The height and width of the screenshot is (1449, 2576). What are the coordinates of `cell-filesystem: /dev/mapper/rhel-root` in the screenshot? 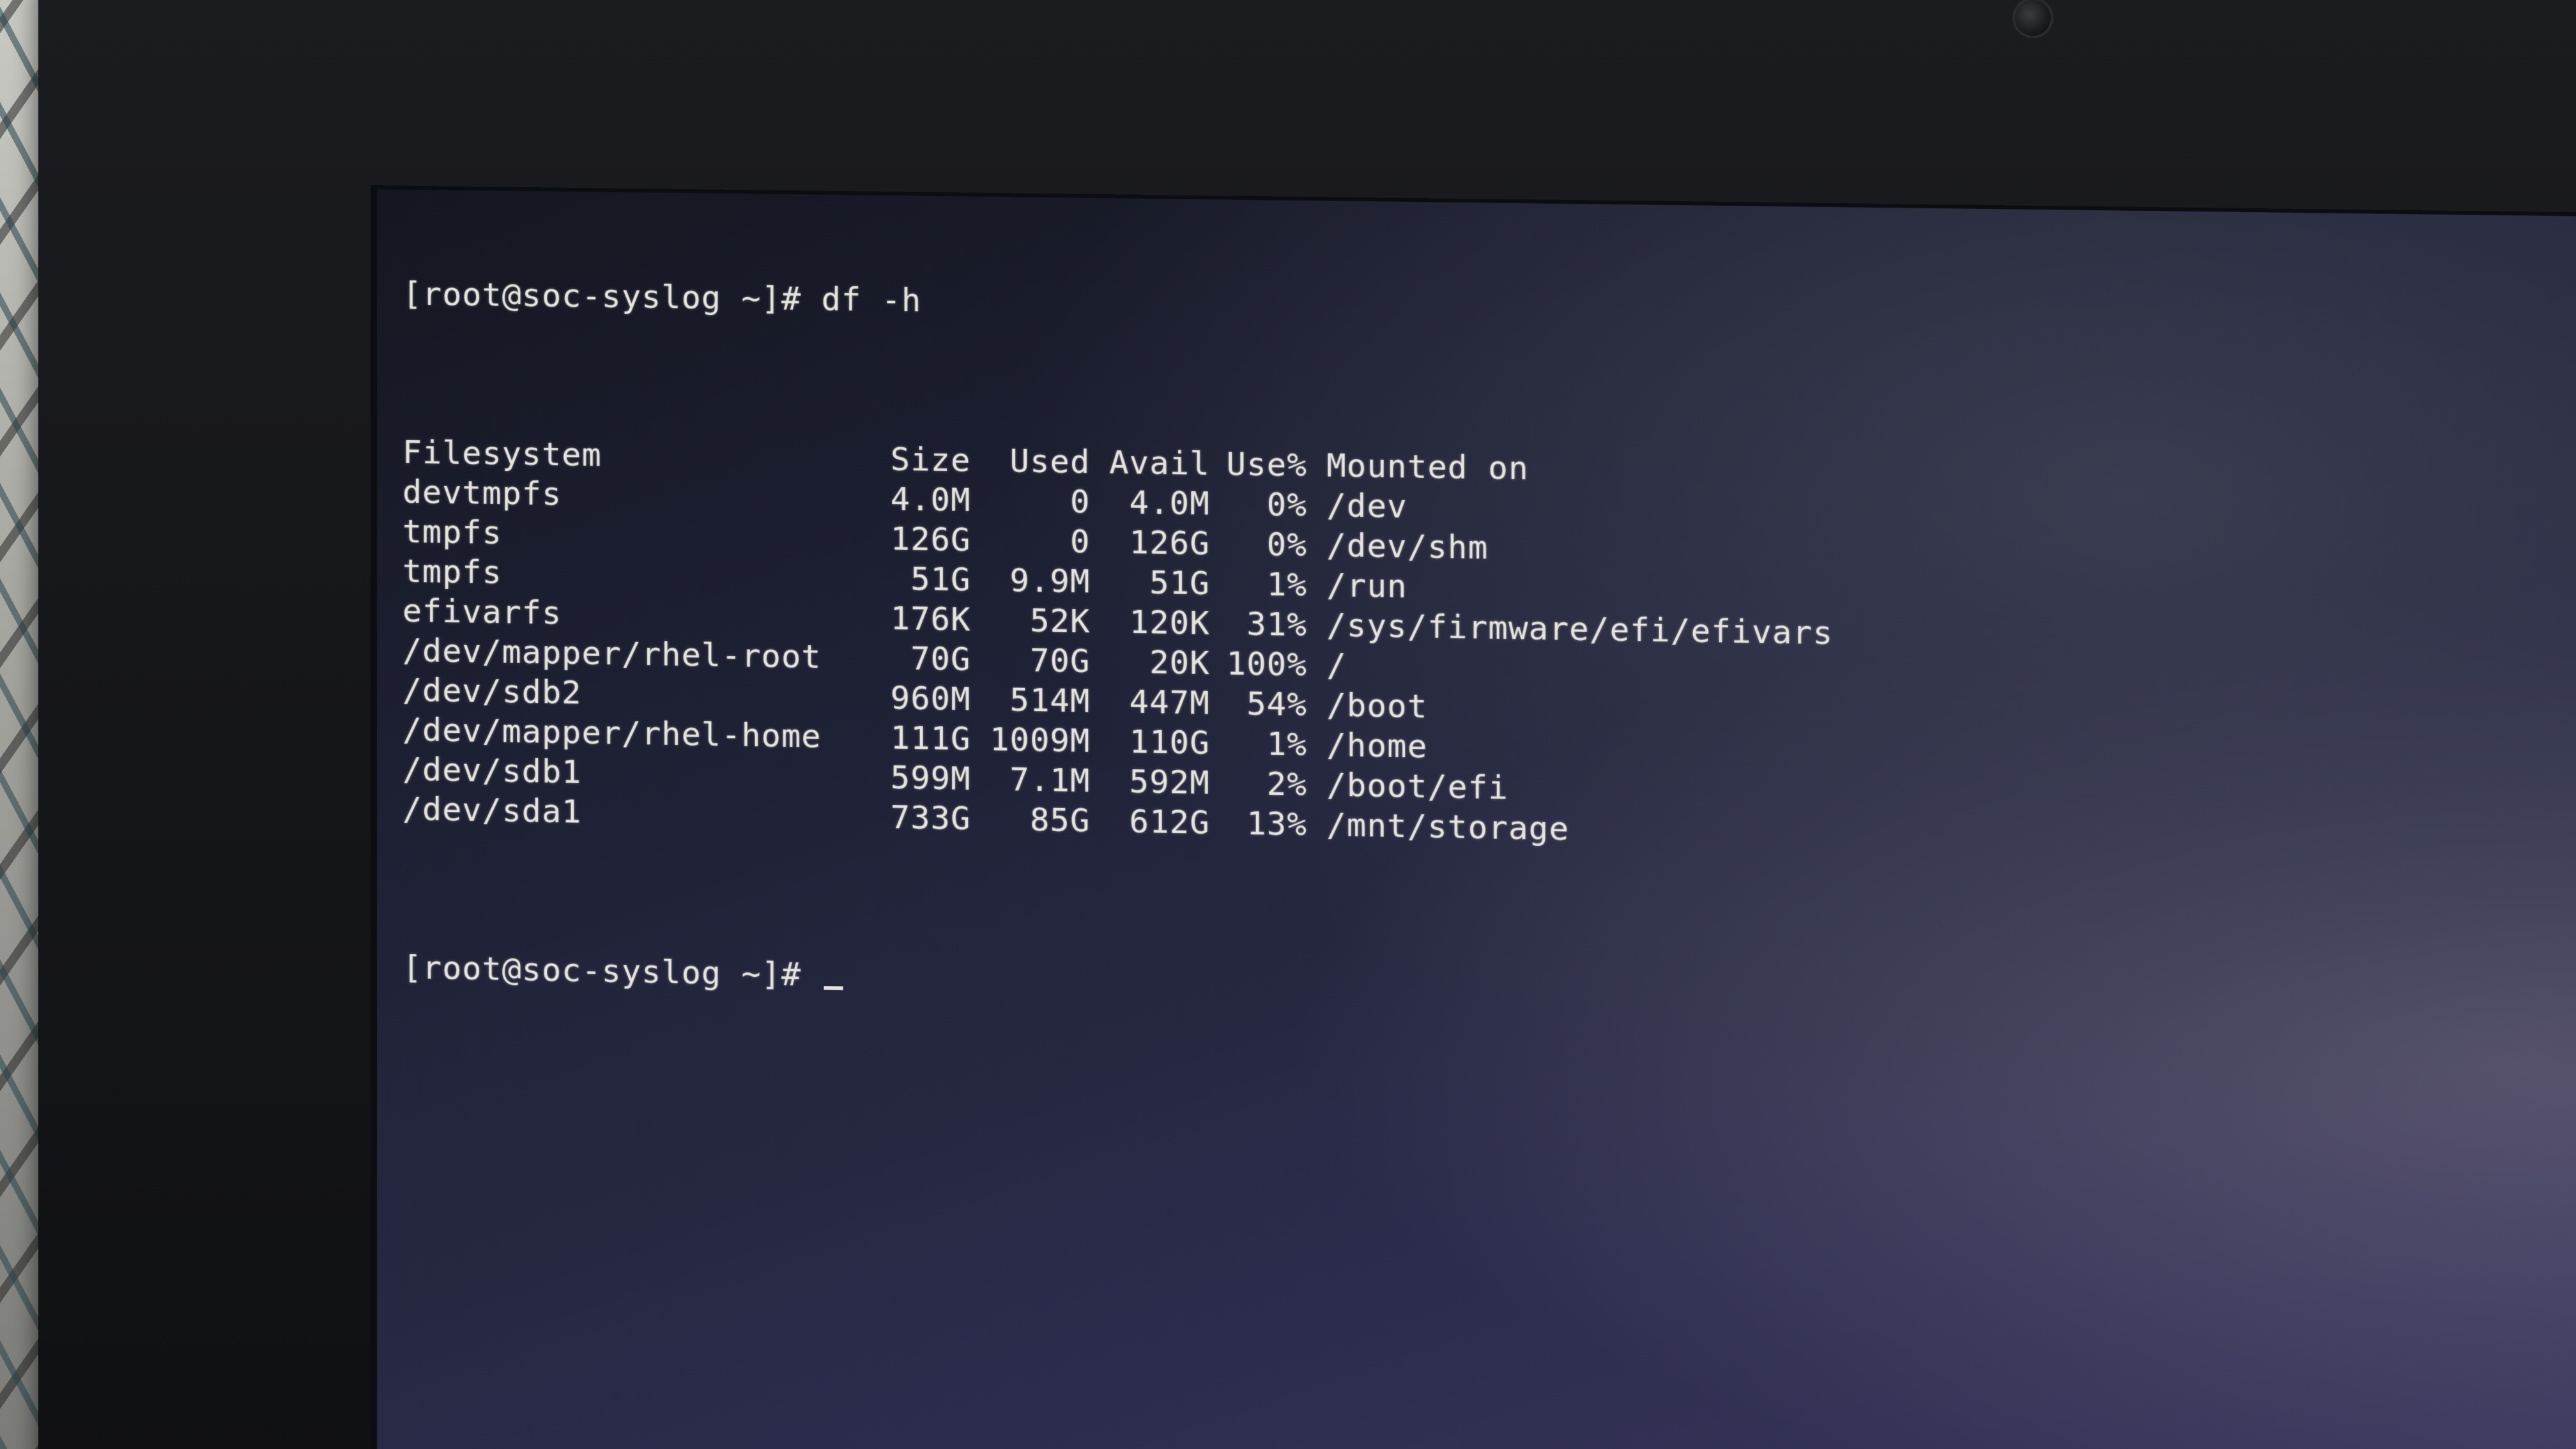 It's located at (612, 653).